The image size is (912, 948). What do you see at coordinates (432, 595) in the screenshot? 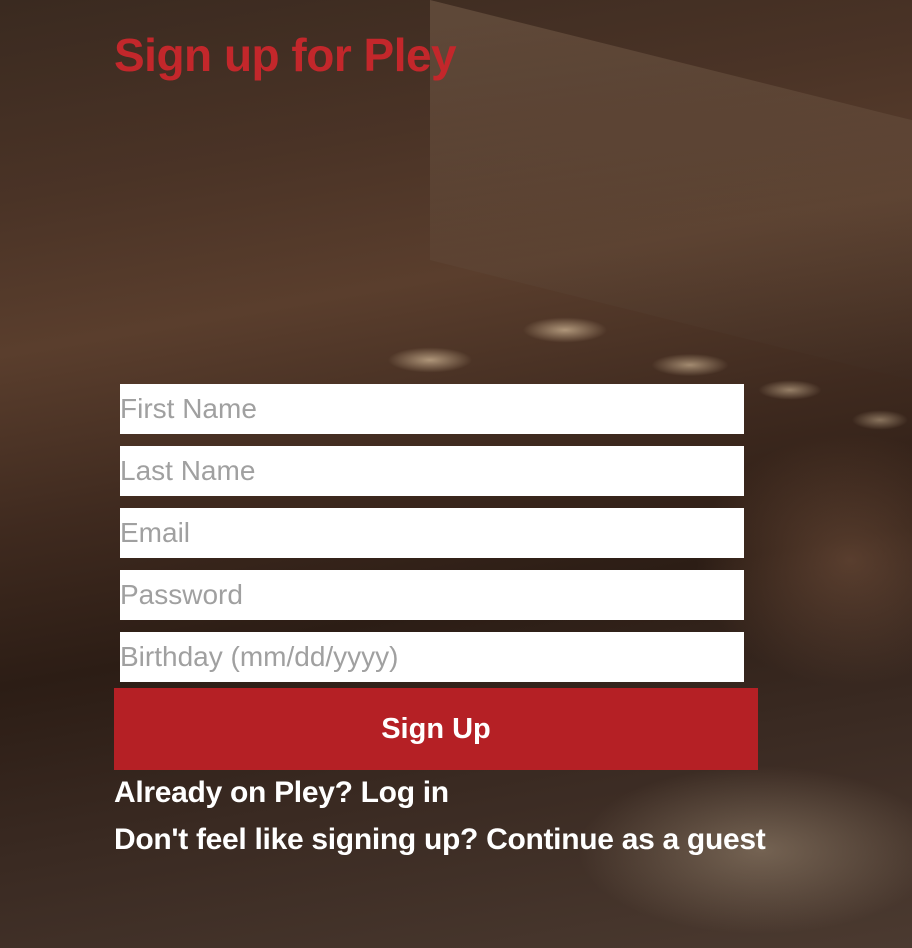
I see `password-field` at bounding box center [432, 595].